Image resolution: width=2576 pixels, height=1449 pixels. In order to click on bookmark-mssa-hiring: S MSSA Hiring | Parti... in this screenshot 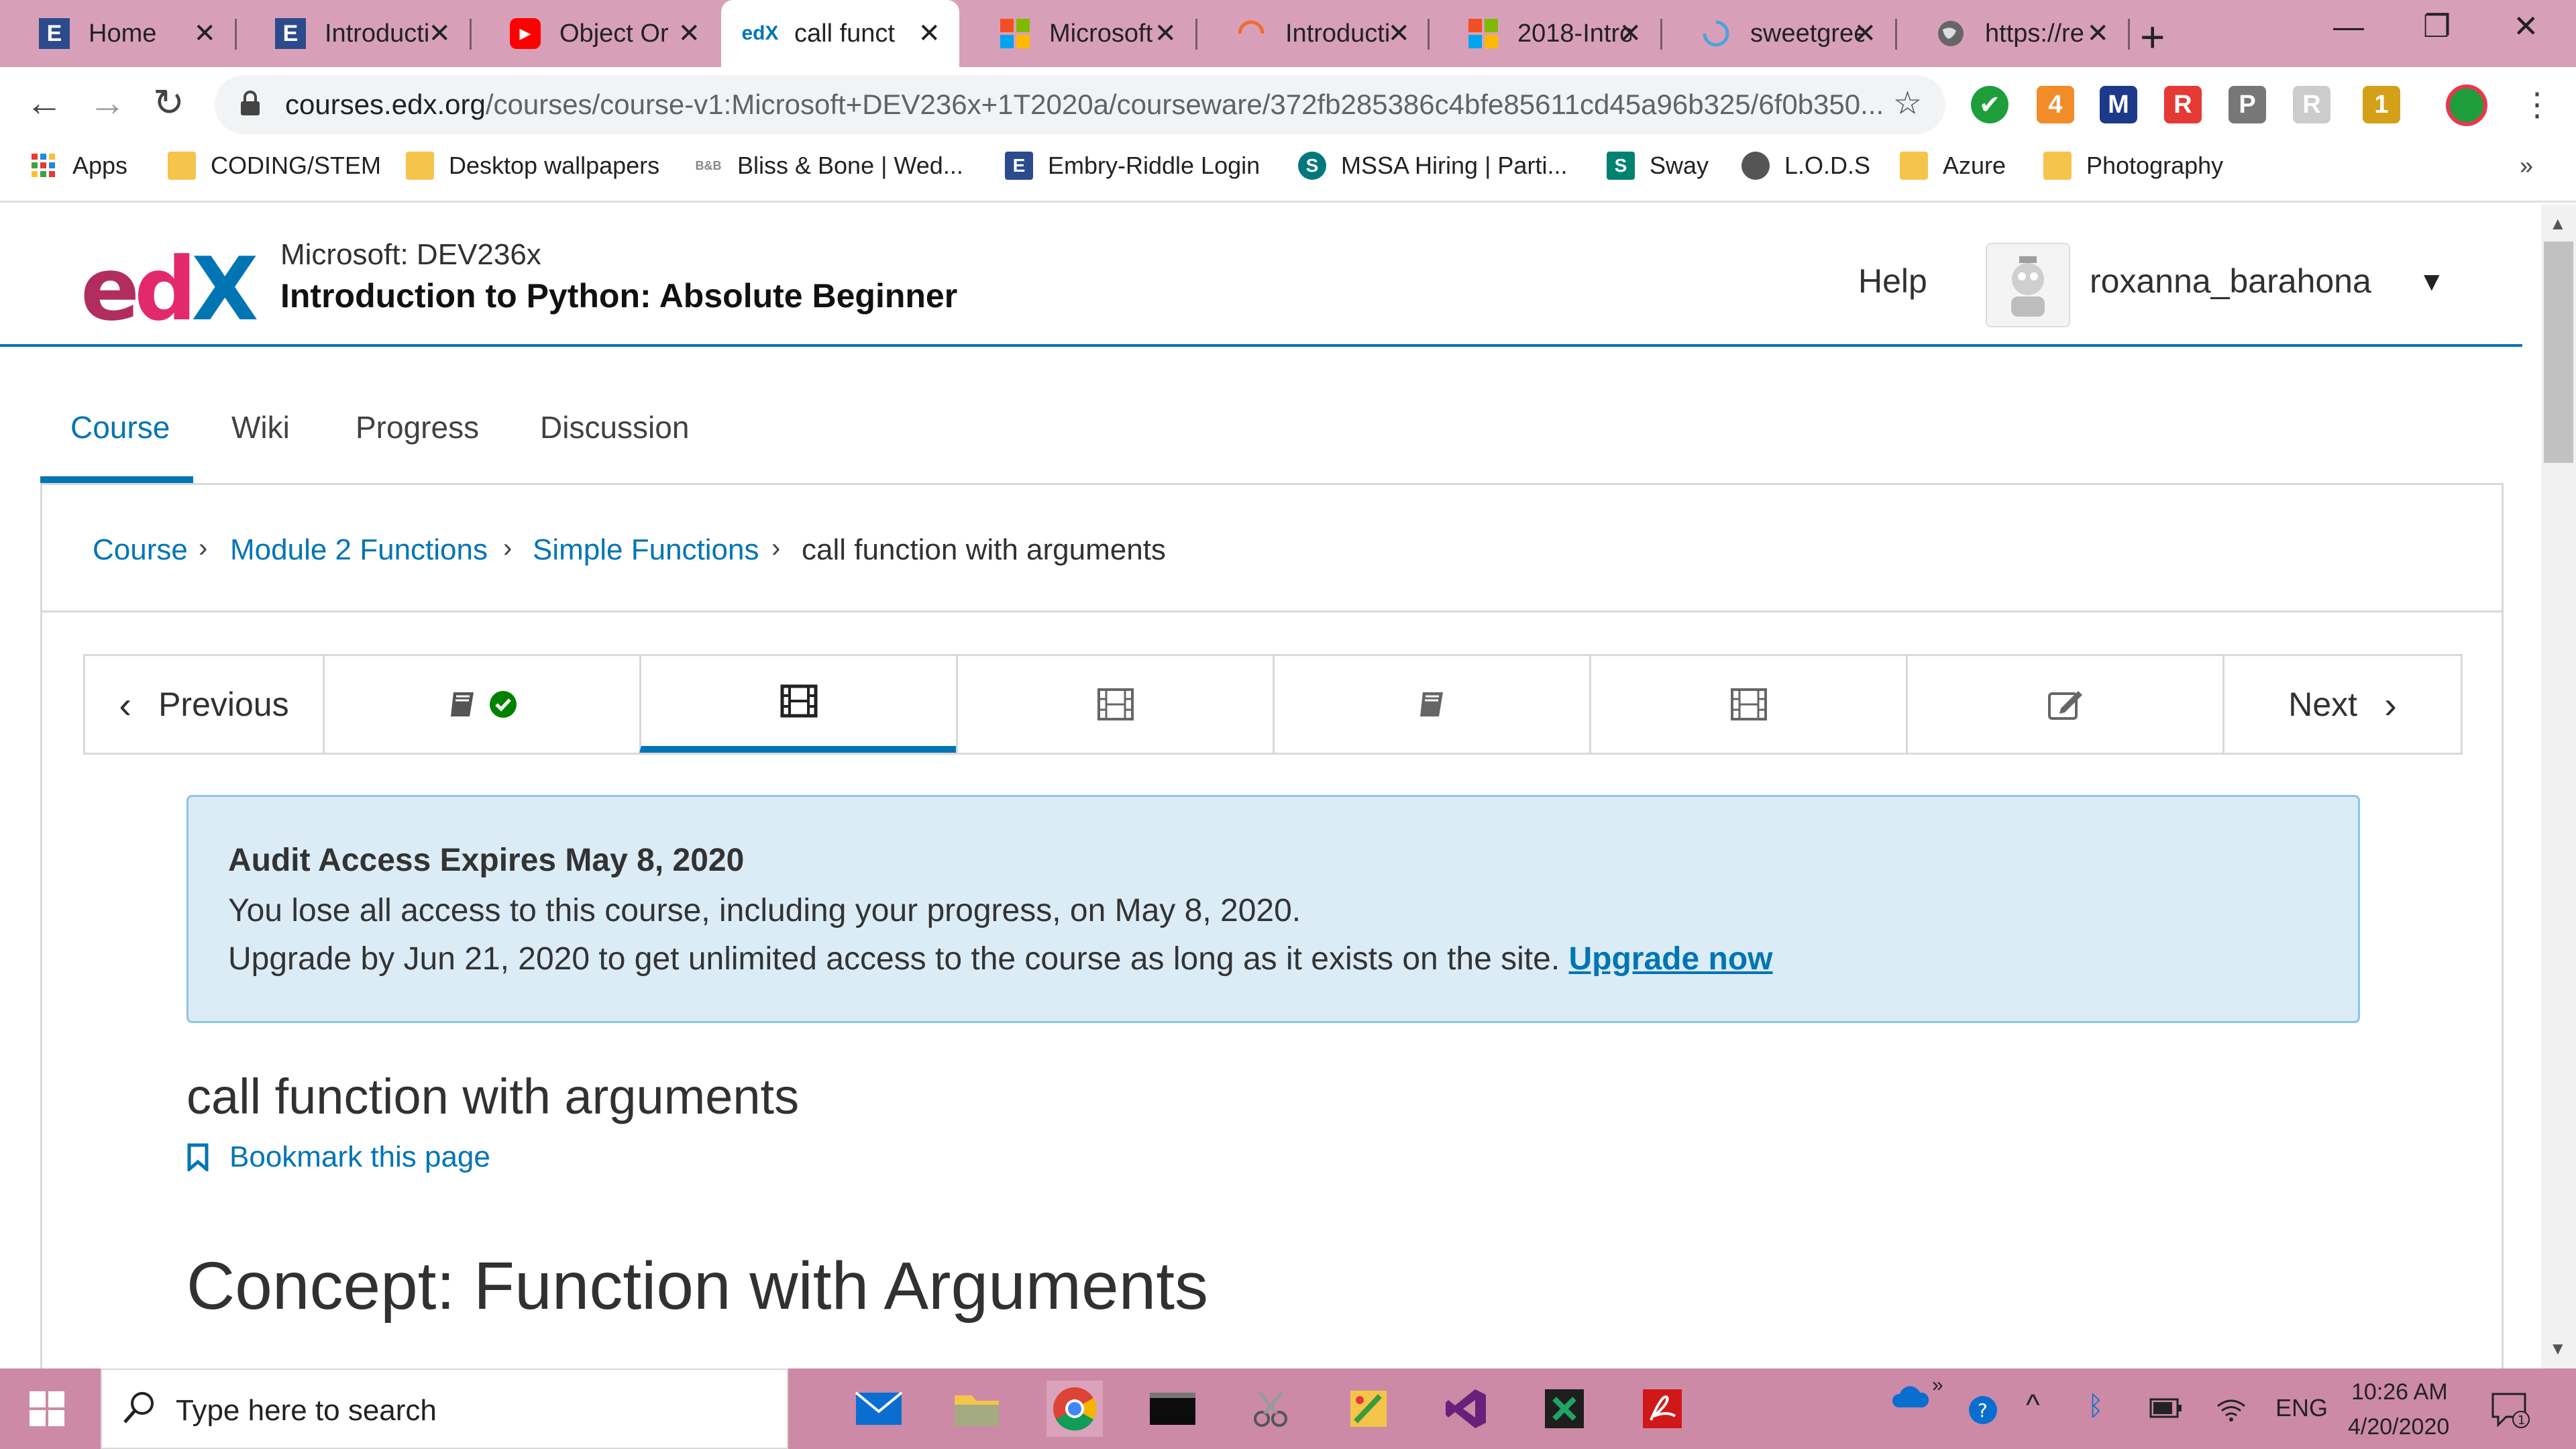, I will do `click(1432, 166)`.